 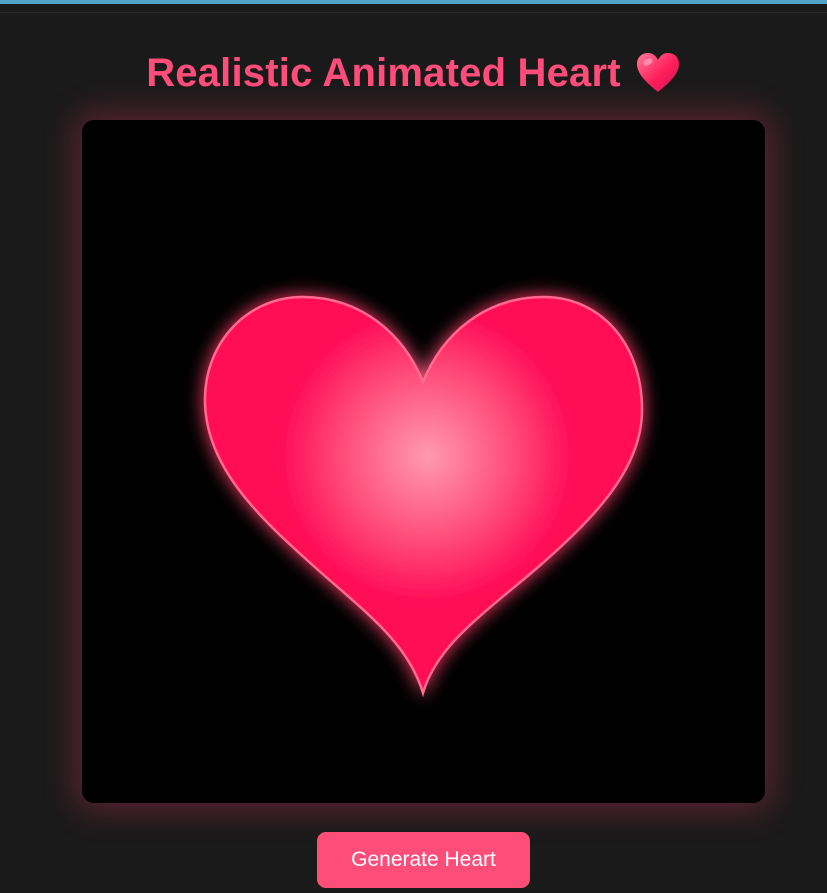 I want to click on heart-emoji-icon, so click(x=658, y=73).